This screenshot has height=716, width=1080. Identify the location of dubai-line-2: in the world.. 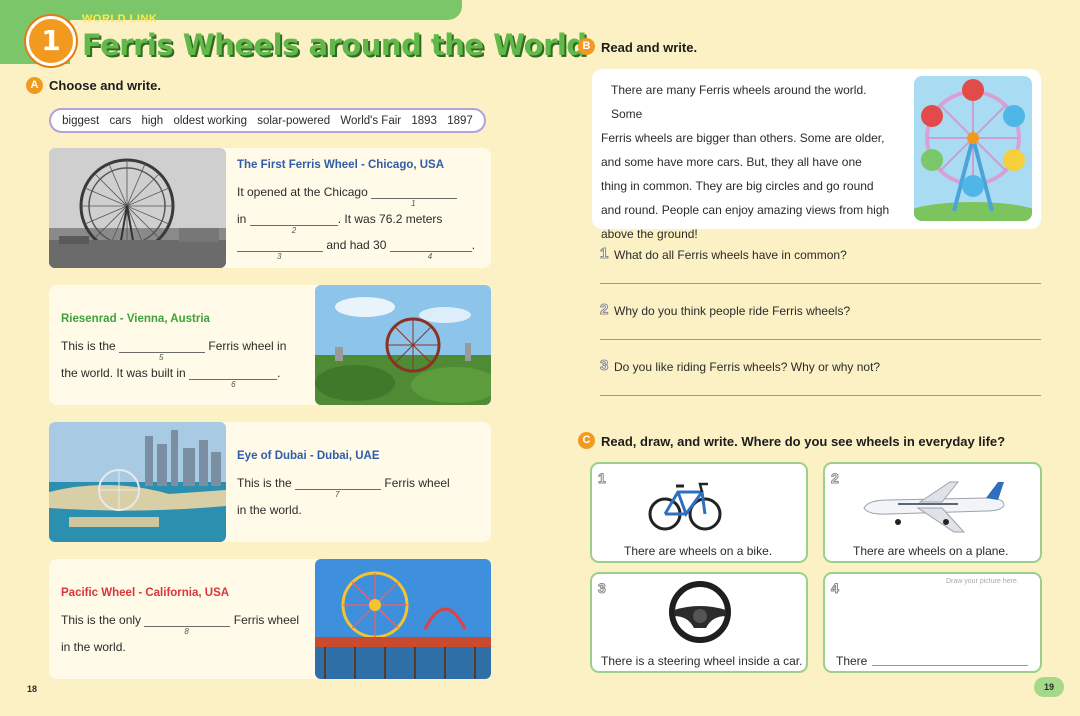
(269, 510).